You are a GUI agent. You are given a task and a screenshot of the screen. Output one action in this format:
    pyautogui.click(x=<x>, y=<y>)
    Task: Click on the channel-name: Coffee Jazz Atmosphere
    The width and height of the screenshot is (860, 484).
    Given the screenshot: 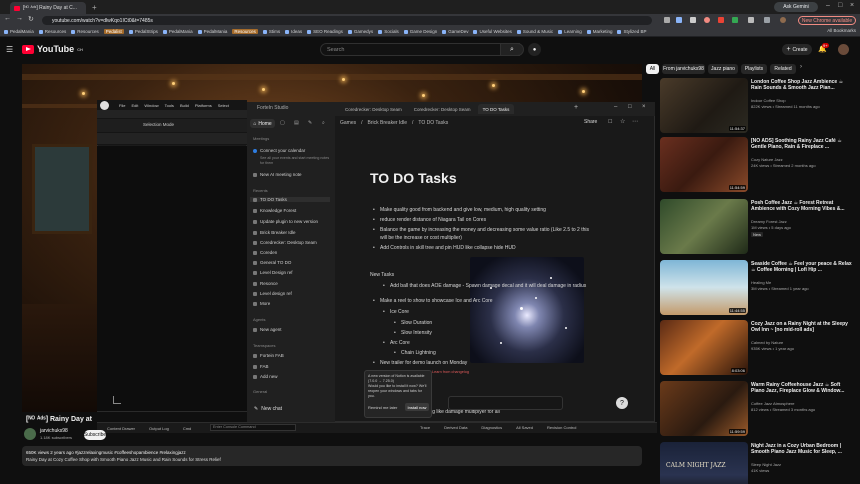 What is the action you would take?
    pyautogui.click(x=773, y=403)
    